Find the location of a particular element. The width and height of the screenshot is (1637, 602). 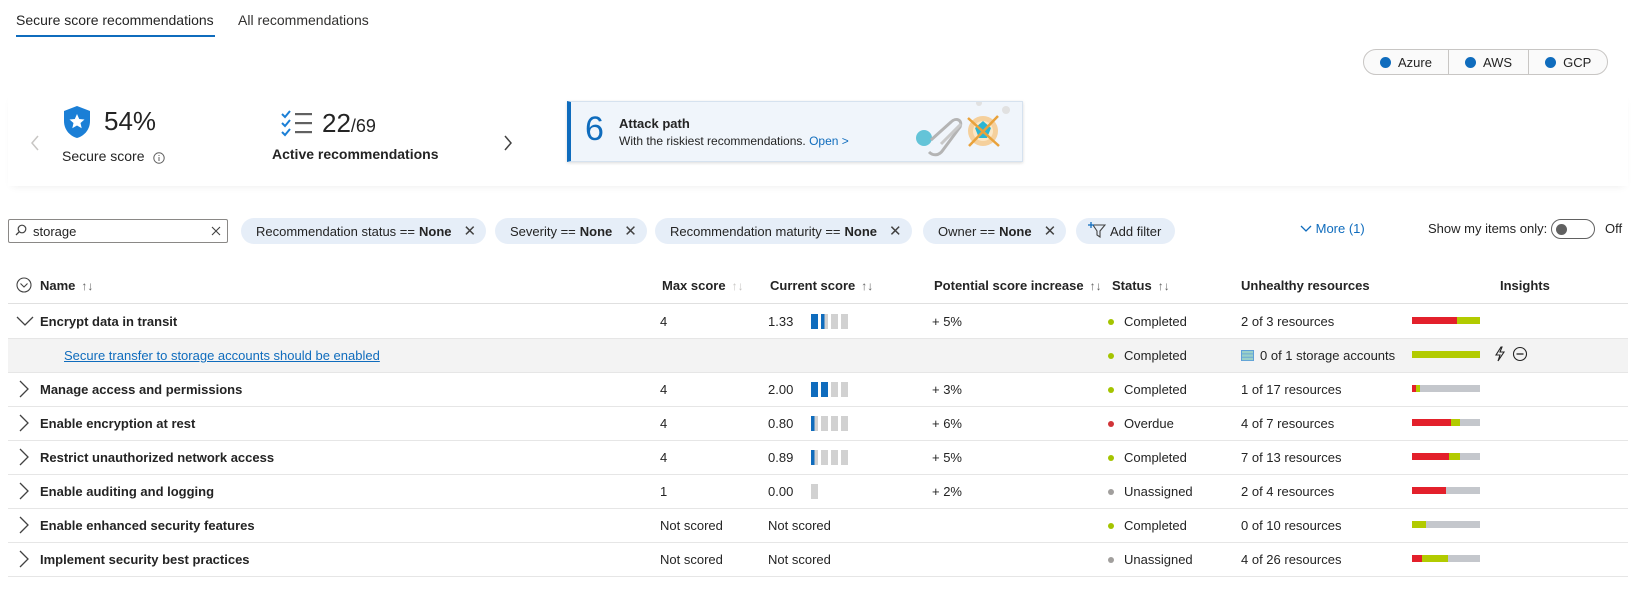

column-header-unhealthy-resources: Unhealthy resources is located at coordinates (1305, 285).